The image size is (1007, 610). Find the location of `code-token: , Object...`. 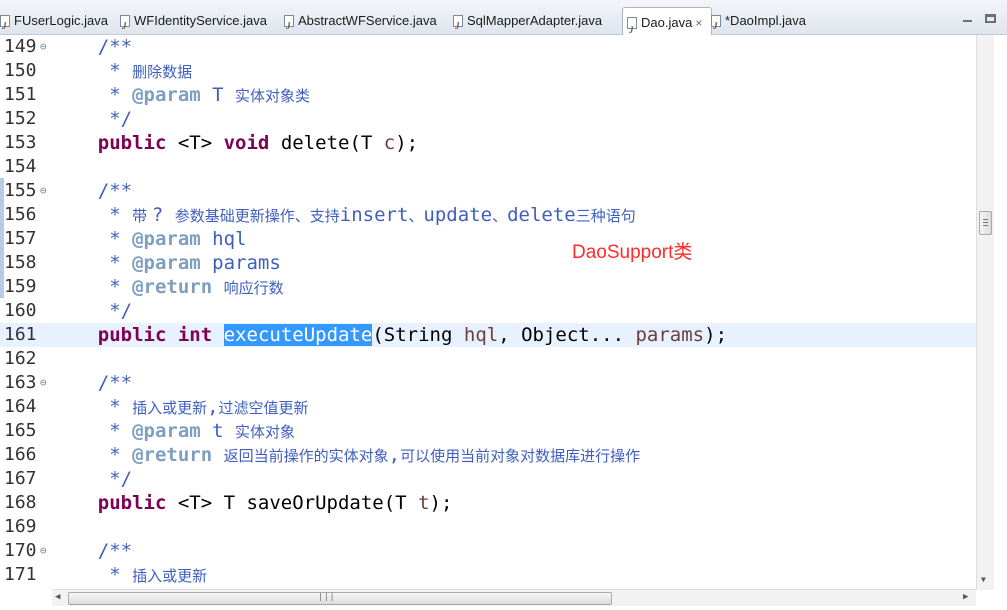

code-token: , Object... is located at coordinates (567, 335).